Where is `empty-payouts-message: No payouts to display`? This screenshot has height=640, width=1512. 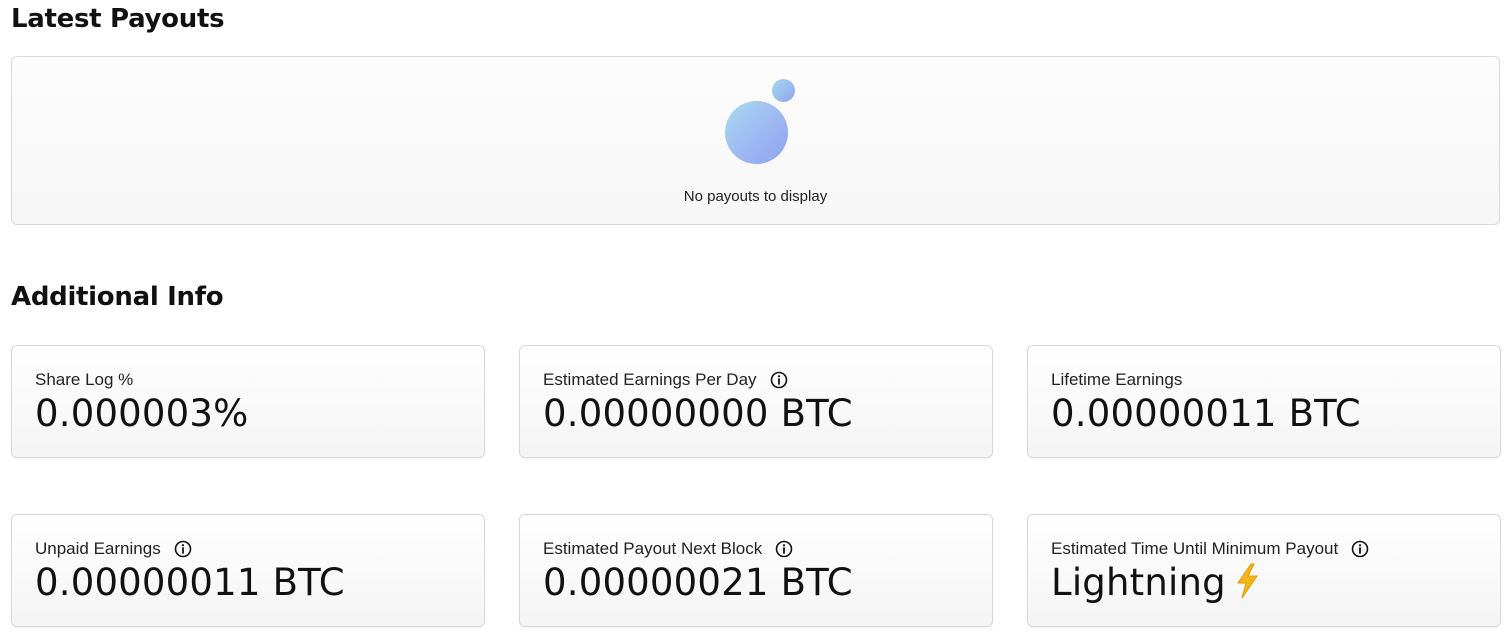
empty-payouts-message: No payouts to display is located at coordinates (755, 196).